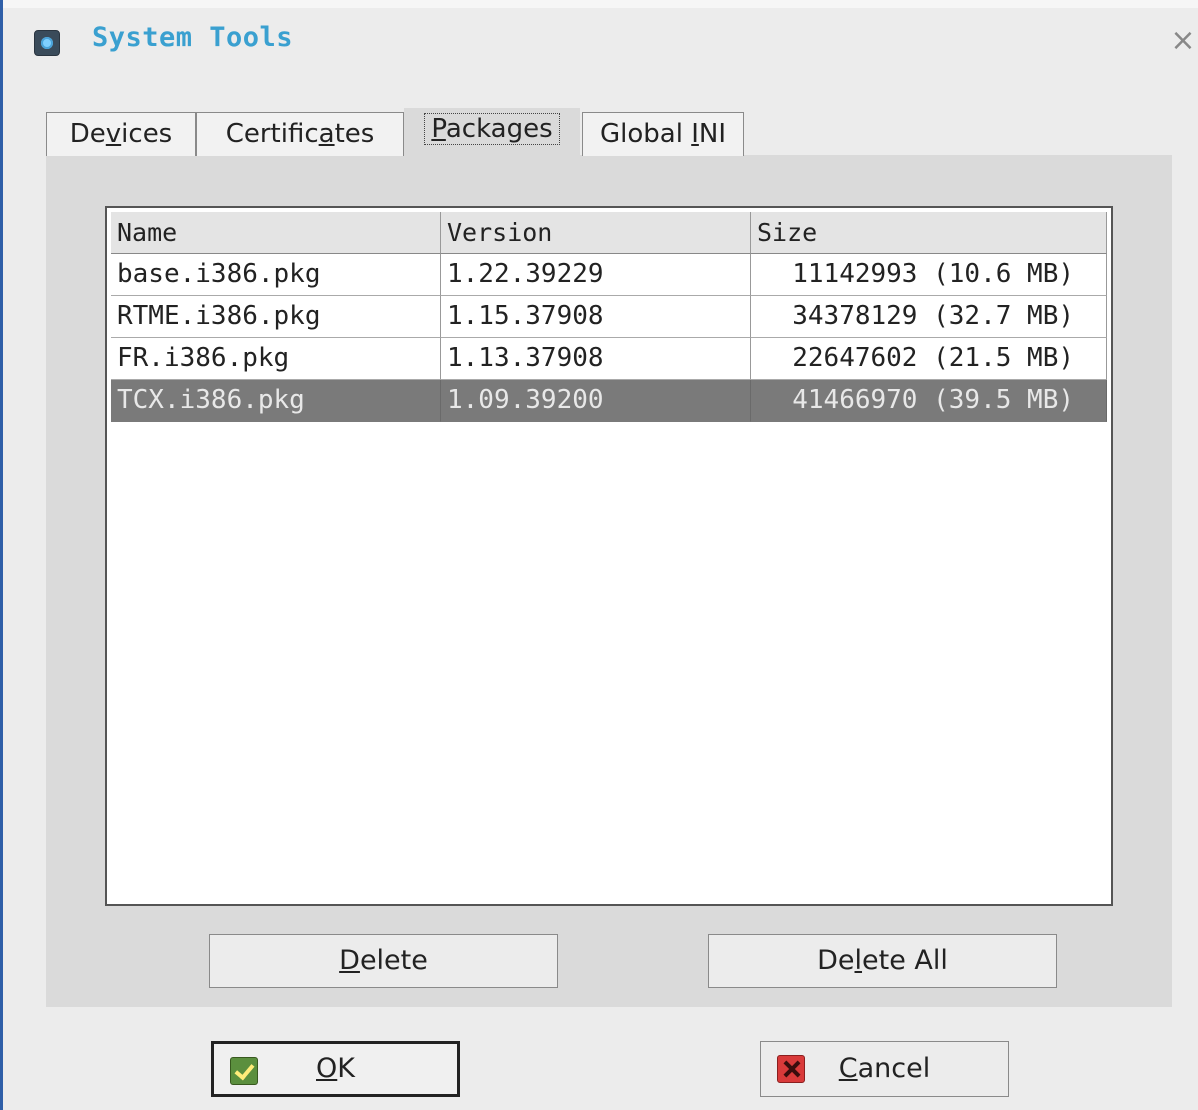  Describe the element at coordinates (929, 233) in the screenshot. I see `column-header-size: Size` at that location.